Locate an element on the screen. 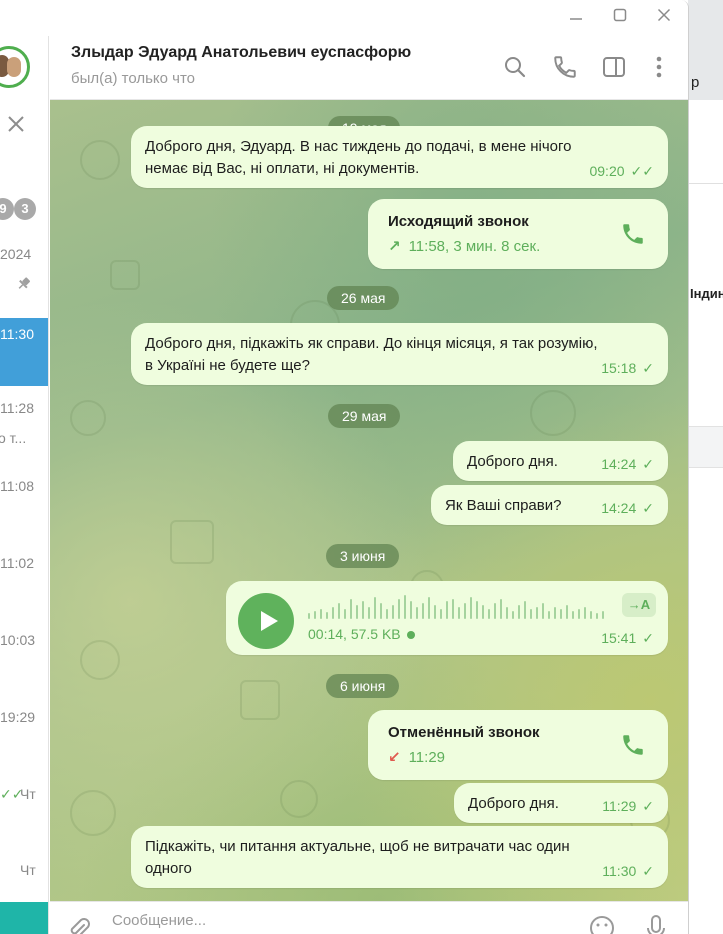  more-vertical-icon is located at coordinates (659, 67).